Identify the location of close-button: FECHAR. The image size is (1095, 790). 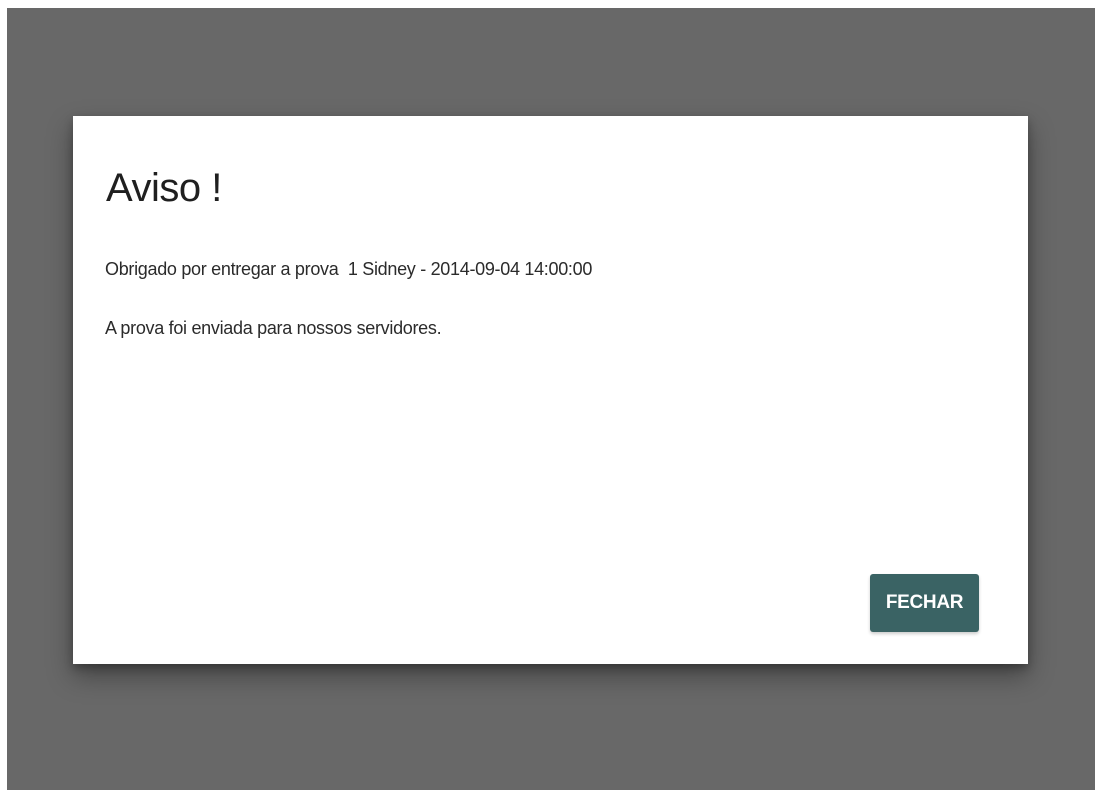
(924, 603).